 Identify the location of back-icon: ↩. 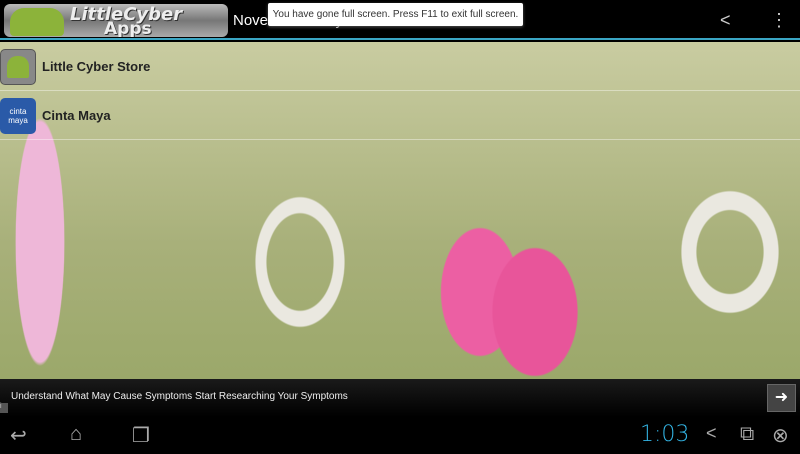
(18, 435).